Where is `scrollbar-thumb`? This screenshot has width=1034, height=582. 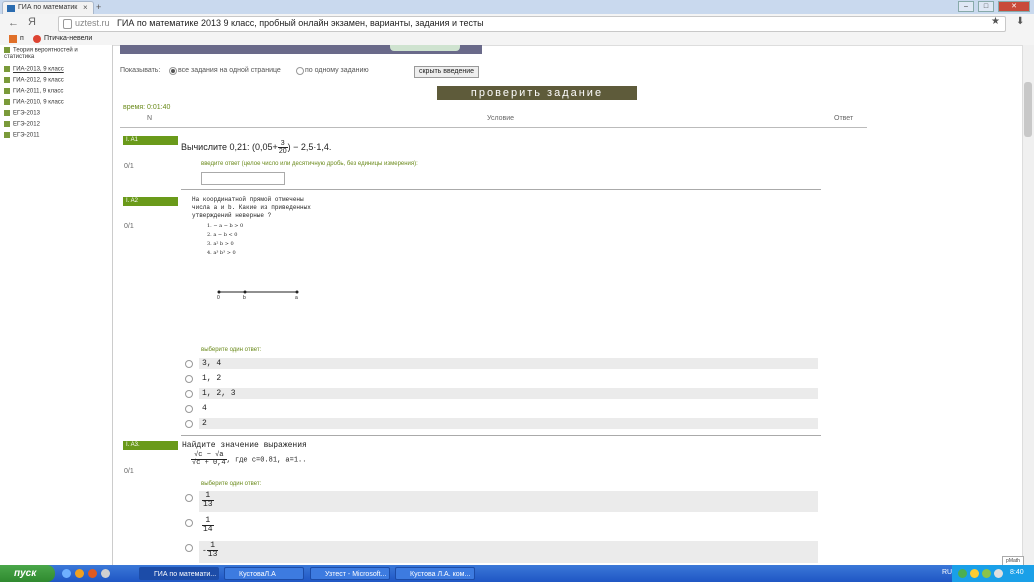
scrollbar-thumb is located at coordinates (1028, 109).